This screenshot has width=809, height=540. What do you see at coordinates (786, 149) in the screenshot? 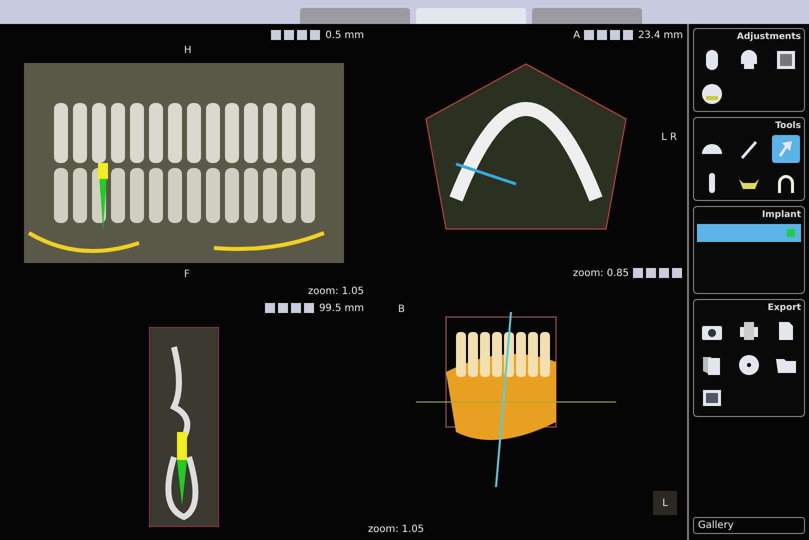
I see `tool-button` at bounding box center [786, 149].